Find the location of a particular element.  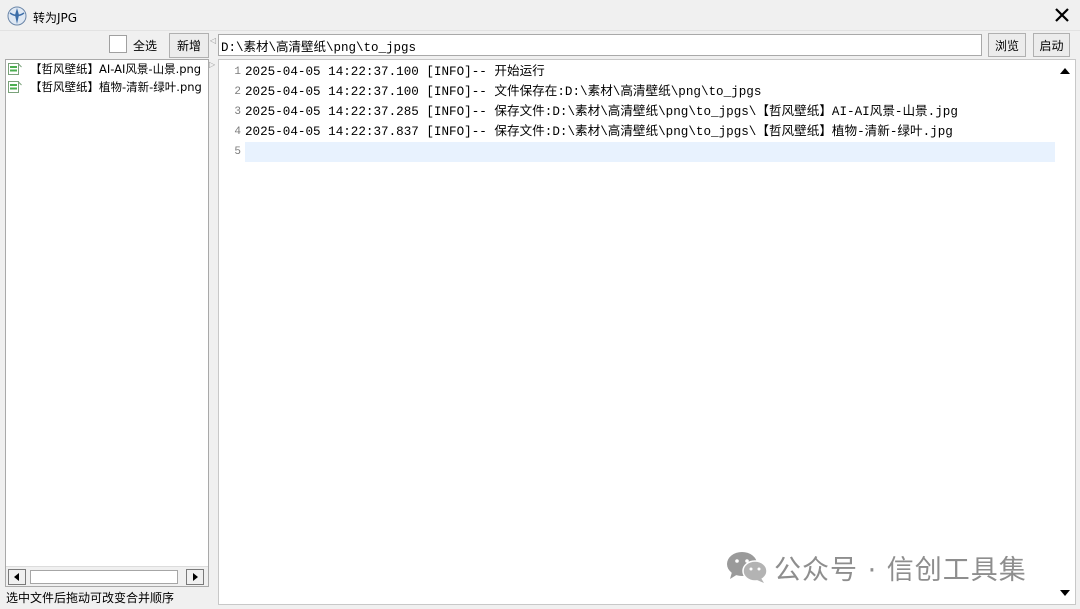

log-line: 5 is located at coordinates (637, 152).